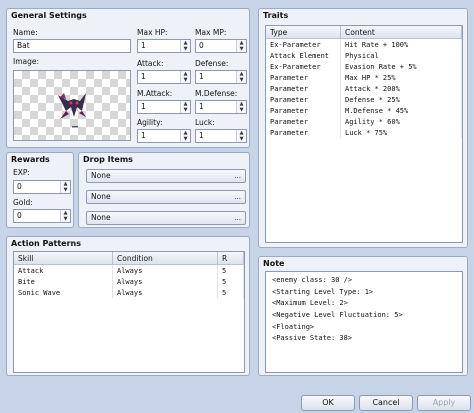 Image resolution: width=474 pixels, height=413 pixels. I want to click on trait-content-cell: Agility * 60%, so click(401, 121).